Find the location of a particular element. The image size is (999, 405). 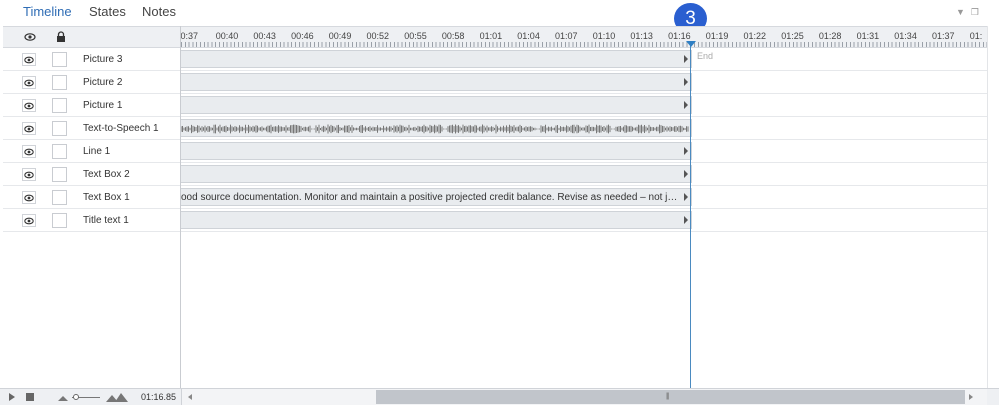

layer-row: Text-to-Speech 1 is located at coordinates (92, 128).